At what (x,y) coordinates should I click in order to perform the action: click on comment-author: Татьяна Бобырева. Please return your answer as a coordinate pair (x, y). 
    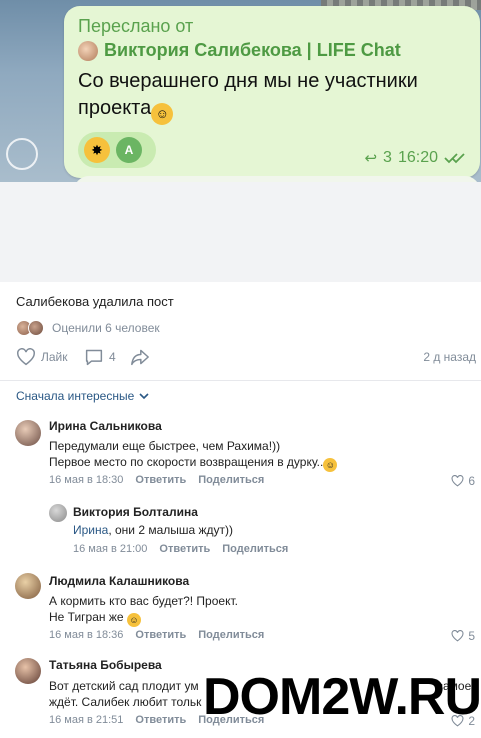
    Looking at the image, I should click on (105, 665).